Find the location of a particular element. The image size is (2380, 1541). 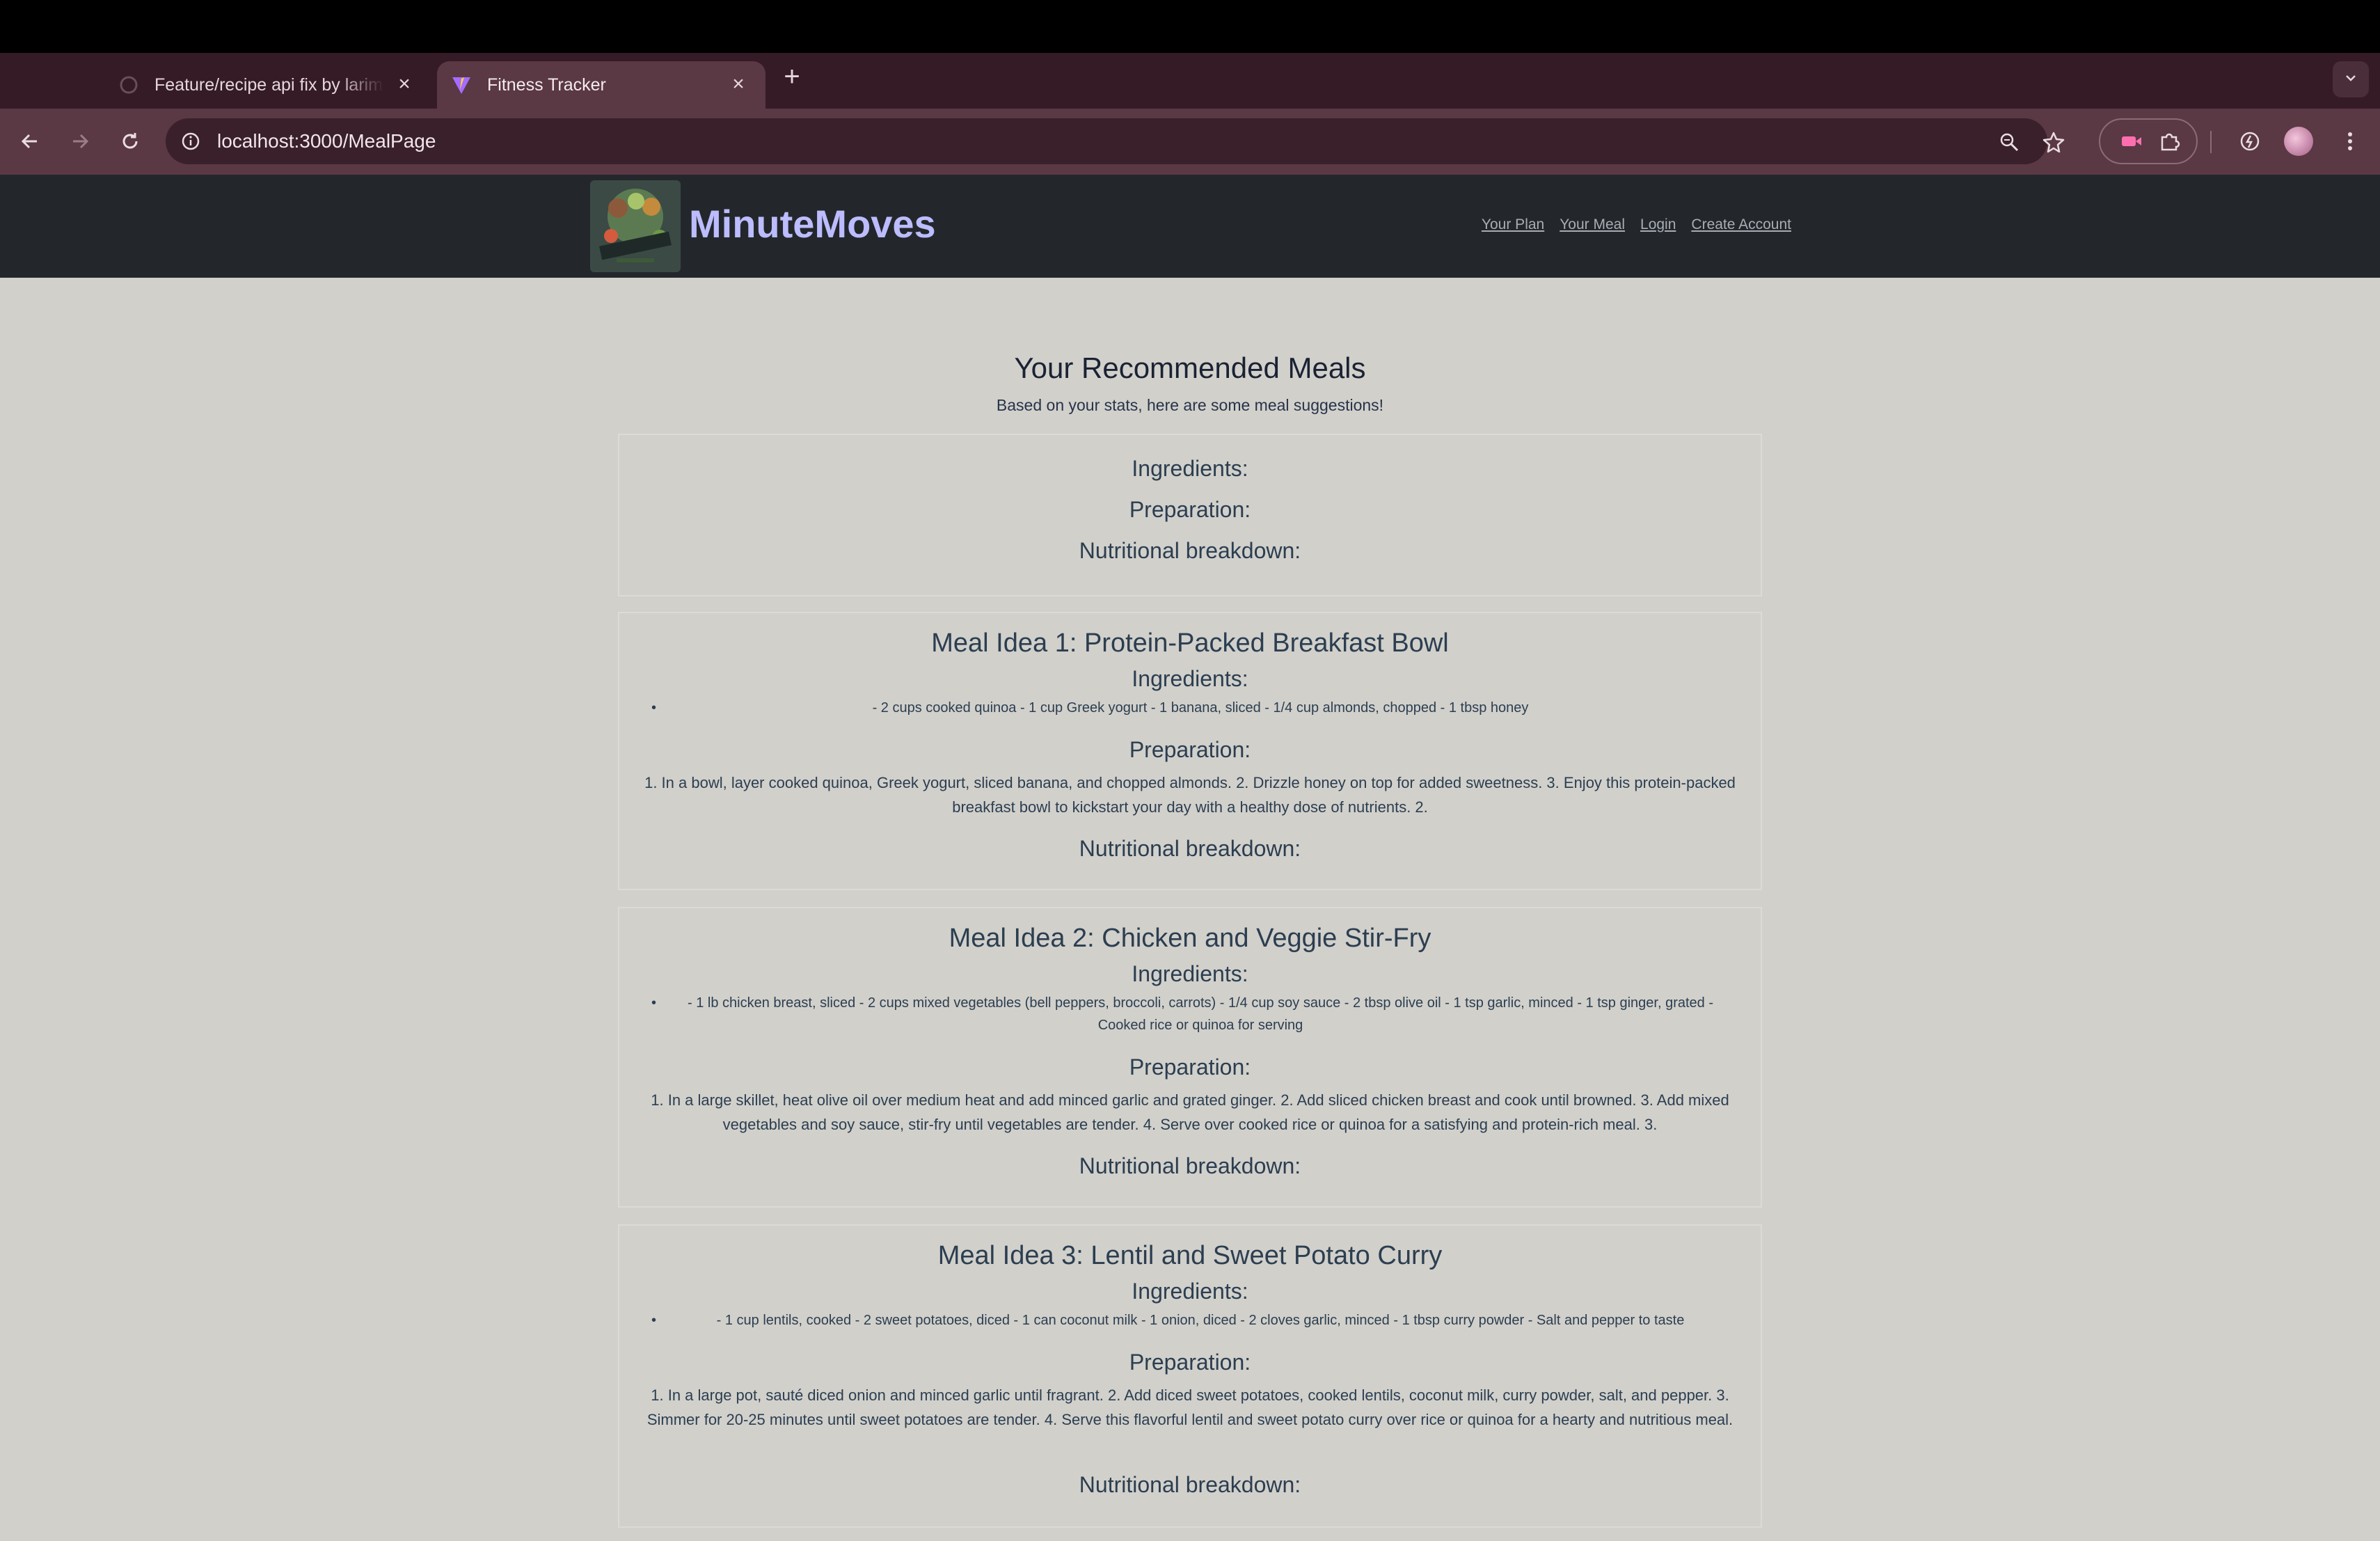

browser-toolbar: localhost:3000/MealPage is located at coordinates (1190, 142).